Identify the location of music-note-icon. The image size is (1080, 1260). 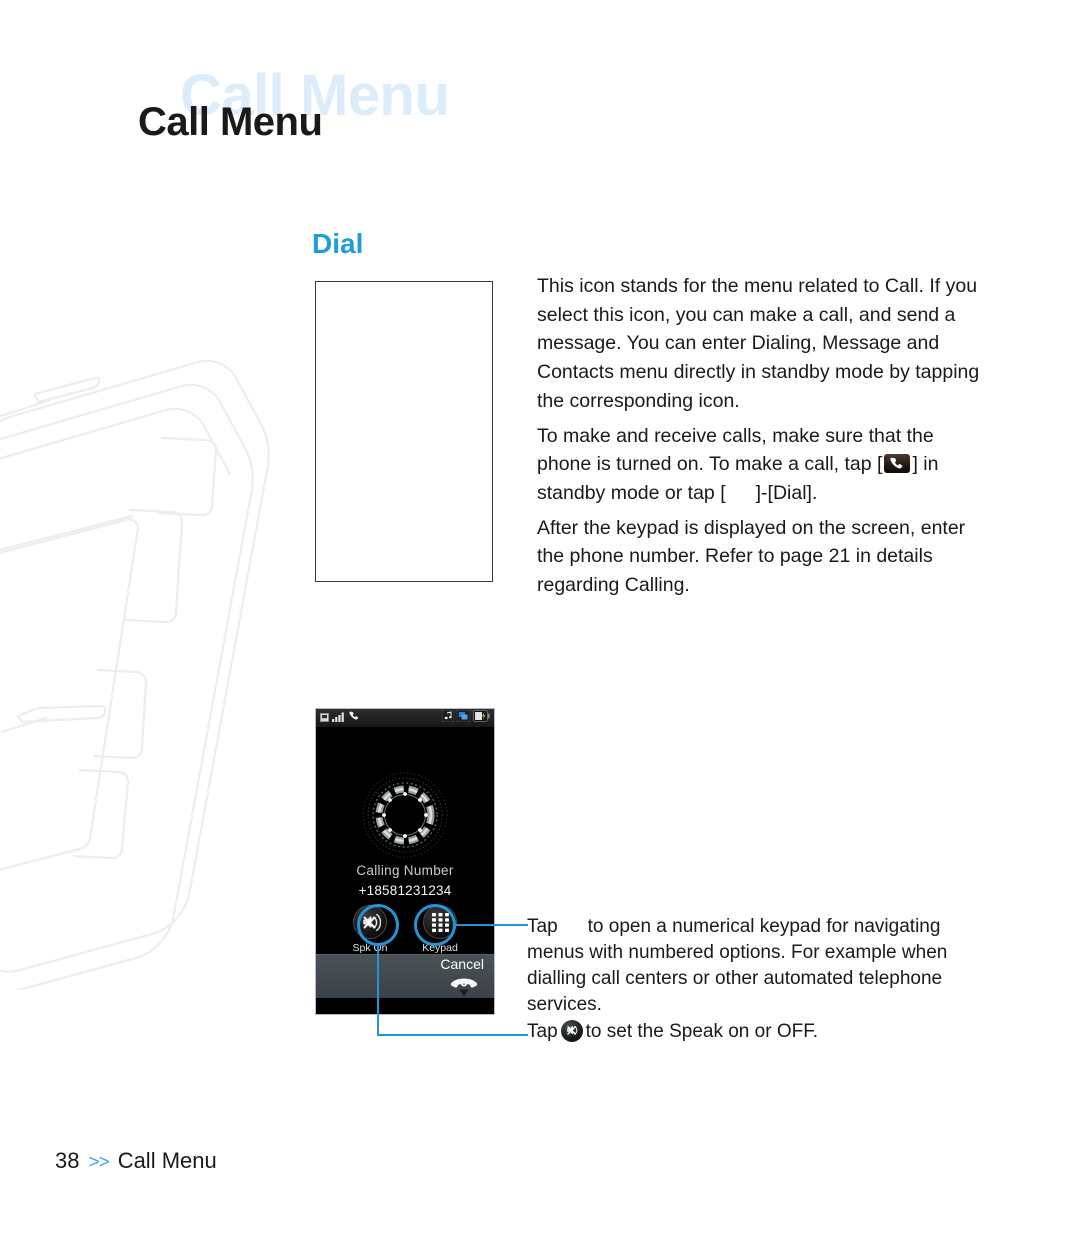
(448, 718).